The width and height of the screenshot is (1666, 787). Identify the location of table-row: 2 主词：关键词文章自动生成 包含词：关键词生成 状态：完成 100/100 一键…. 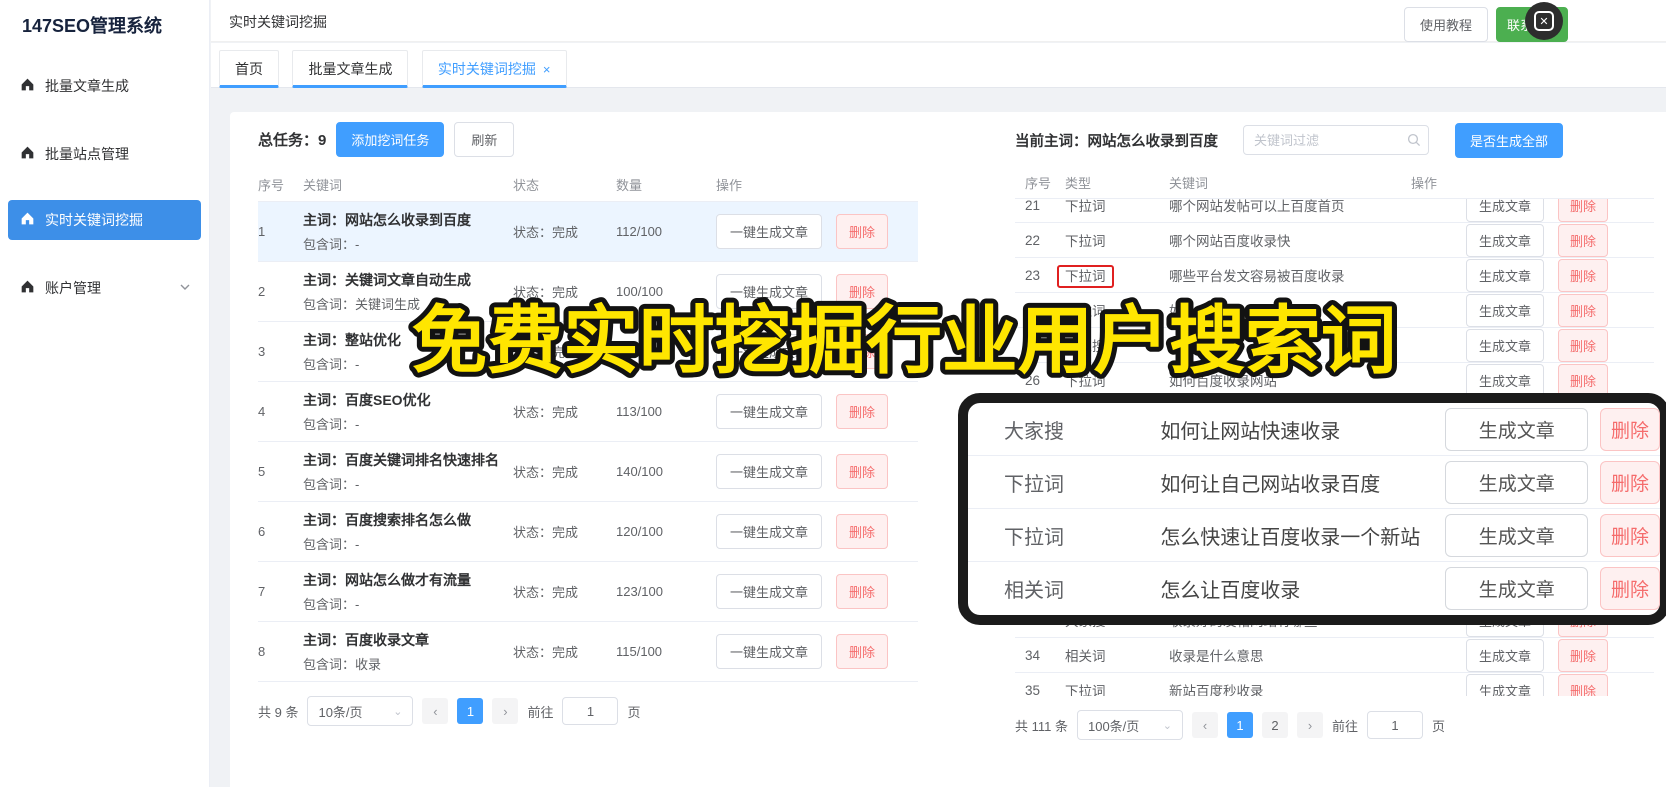
(588, 292).